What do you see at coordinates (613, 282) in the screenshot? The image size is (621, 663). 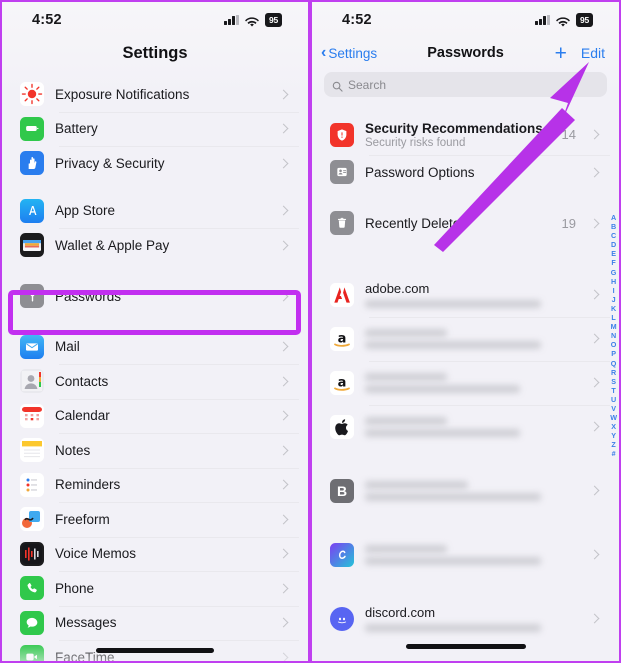 I see `alpha-index-letter: H` at bounding box center [613, 282].